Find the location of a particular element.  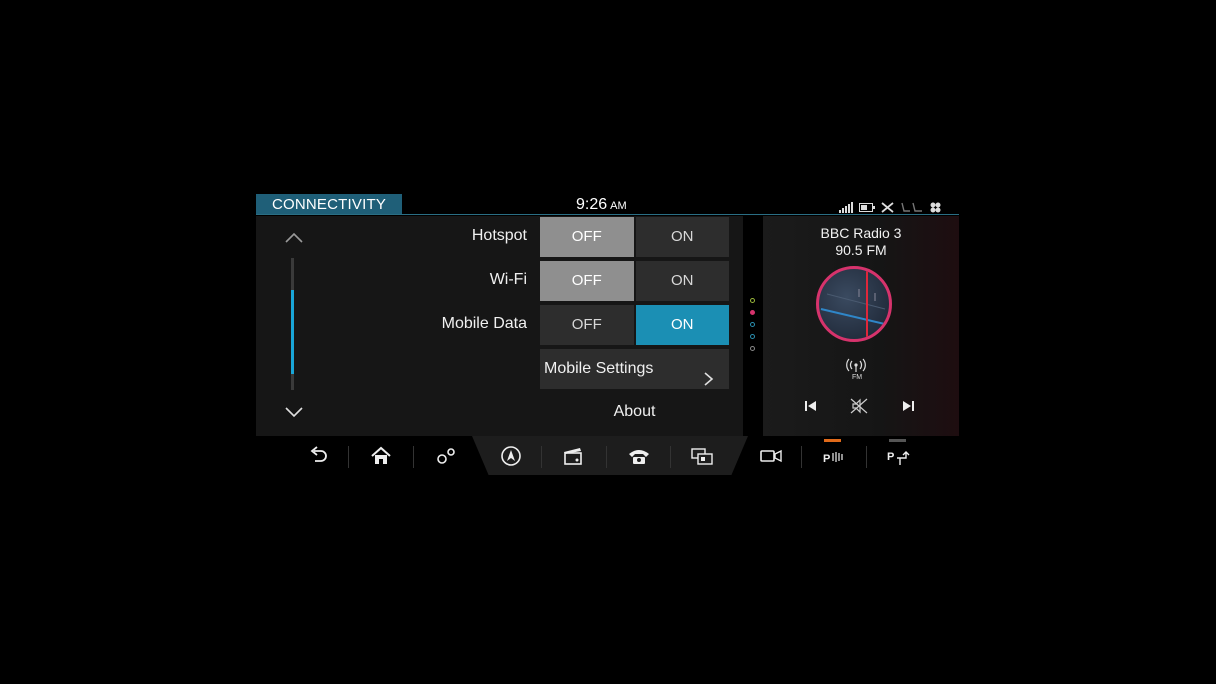

park-exit-indicator is located at coordinates (897, 440).